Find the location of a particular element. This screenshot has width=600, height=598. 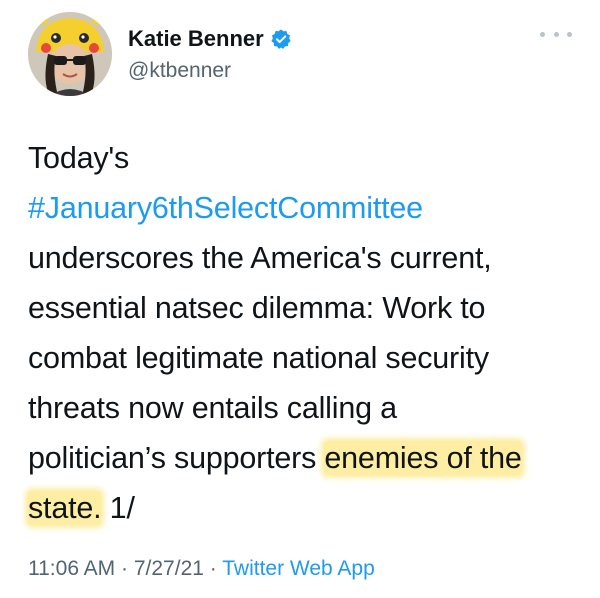

tweet-text-plain: 1/ is located at coordinates (118, 508).